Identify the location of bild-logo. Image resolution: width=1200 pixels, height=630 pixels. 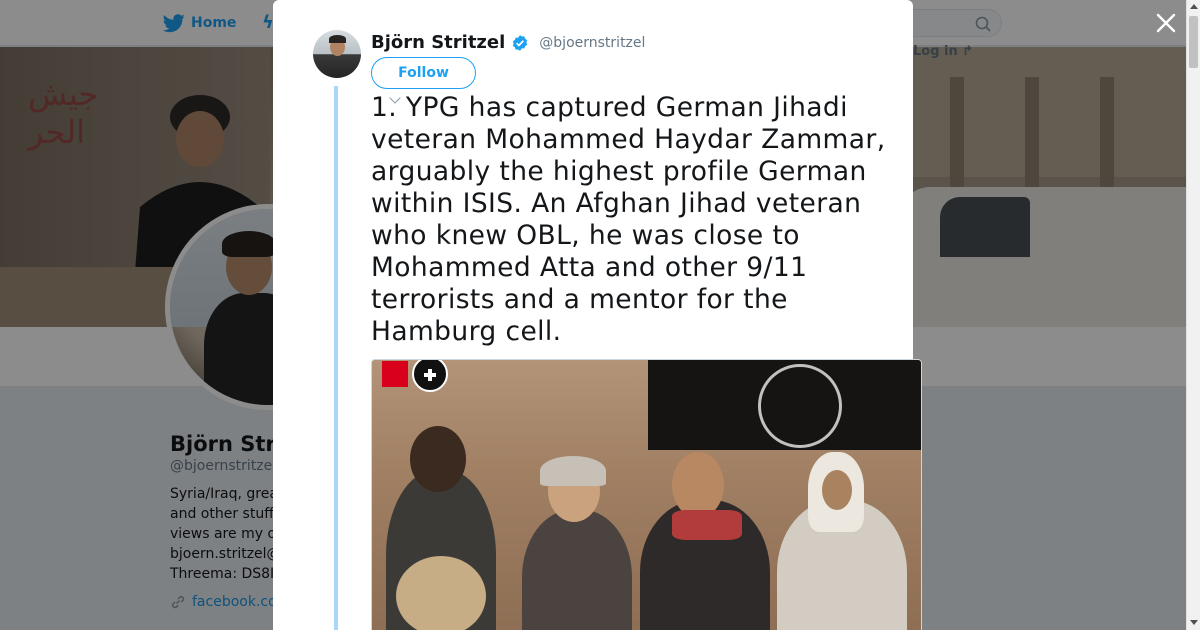
(395, 374).